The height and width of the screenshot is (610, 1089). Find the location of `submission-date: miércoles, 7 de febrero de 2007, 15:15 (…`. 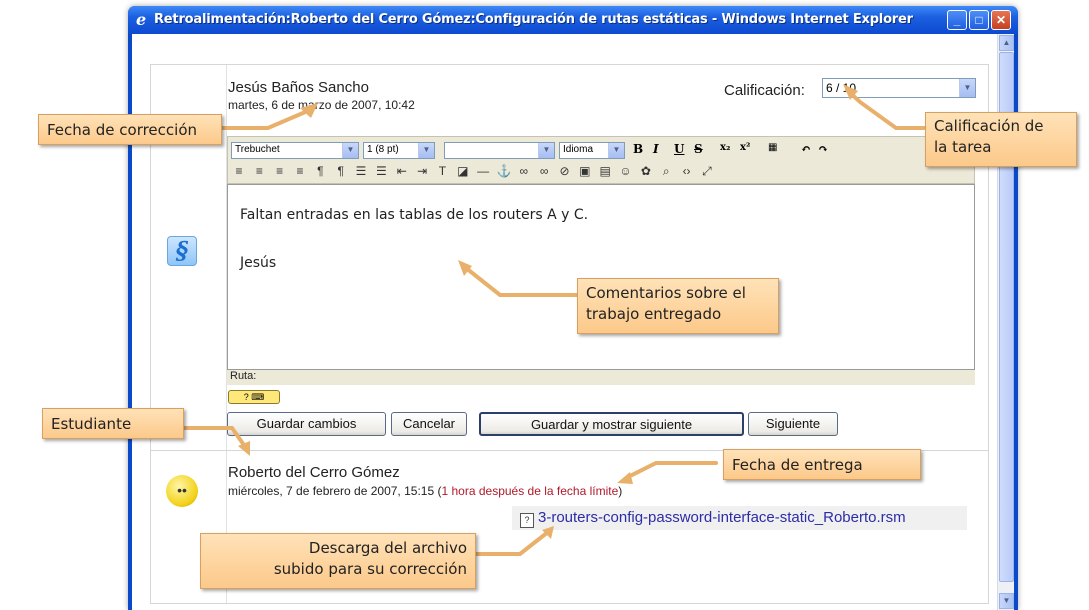

submission-date: miércoles, 7 de febrero de 2007, 15:15 (… is located at coordinates (425, 491).